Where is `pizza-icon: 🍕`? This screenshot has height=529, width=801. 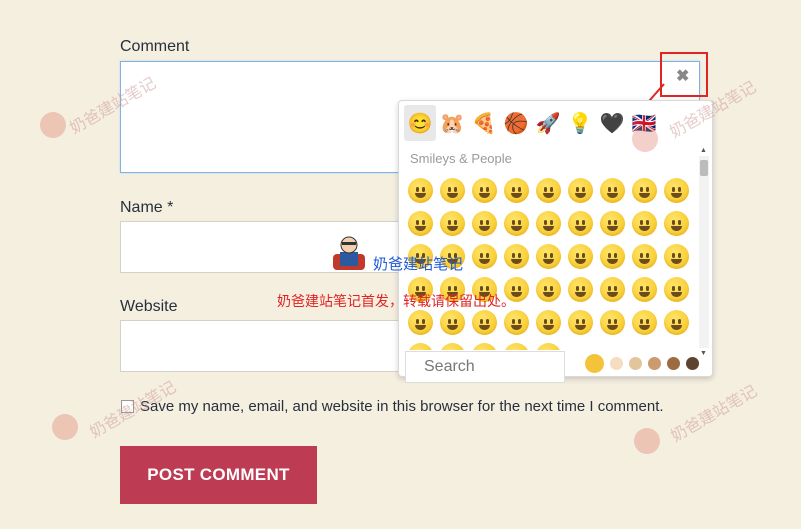
pizza-icon: 🍕 is located at coordinates (484, 123).